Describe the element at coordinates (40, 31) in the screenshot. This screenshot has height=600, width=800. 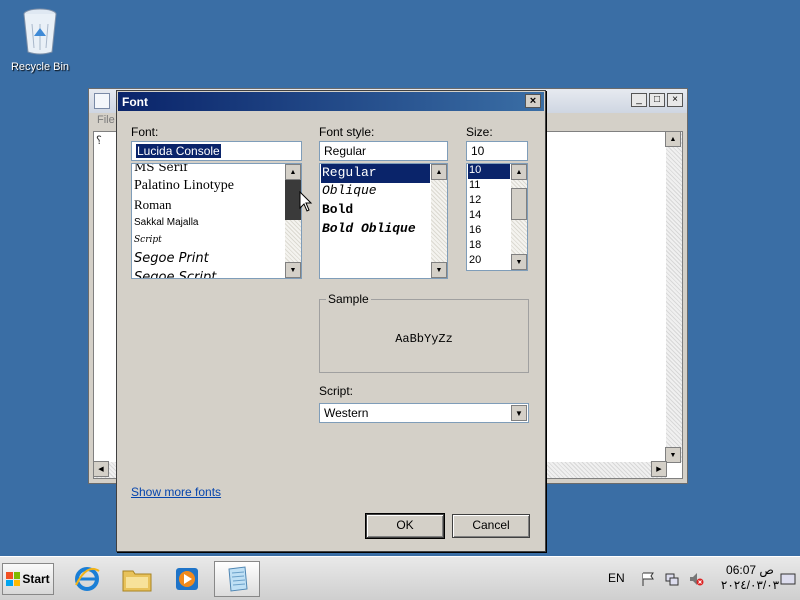
I see `recycle-bin-icon` at that location.